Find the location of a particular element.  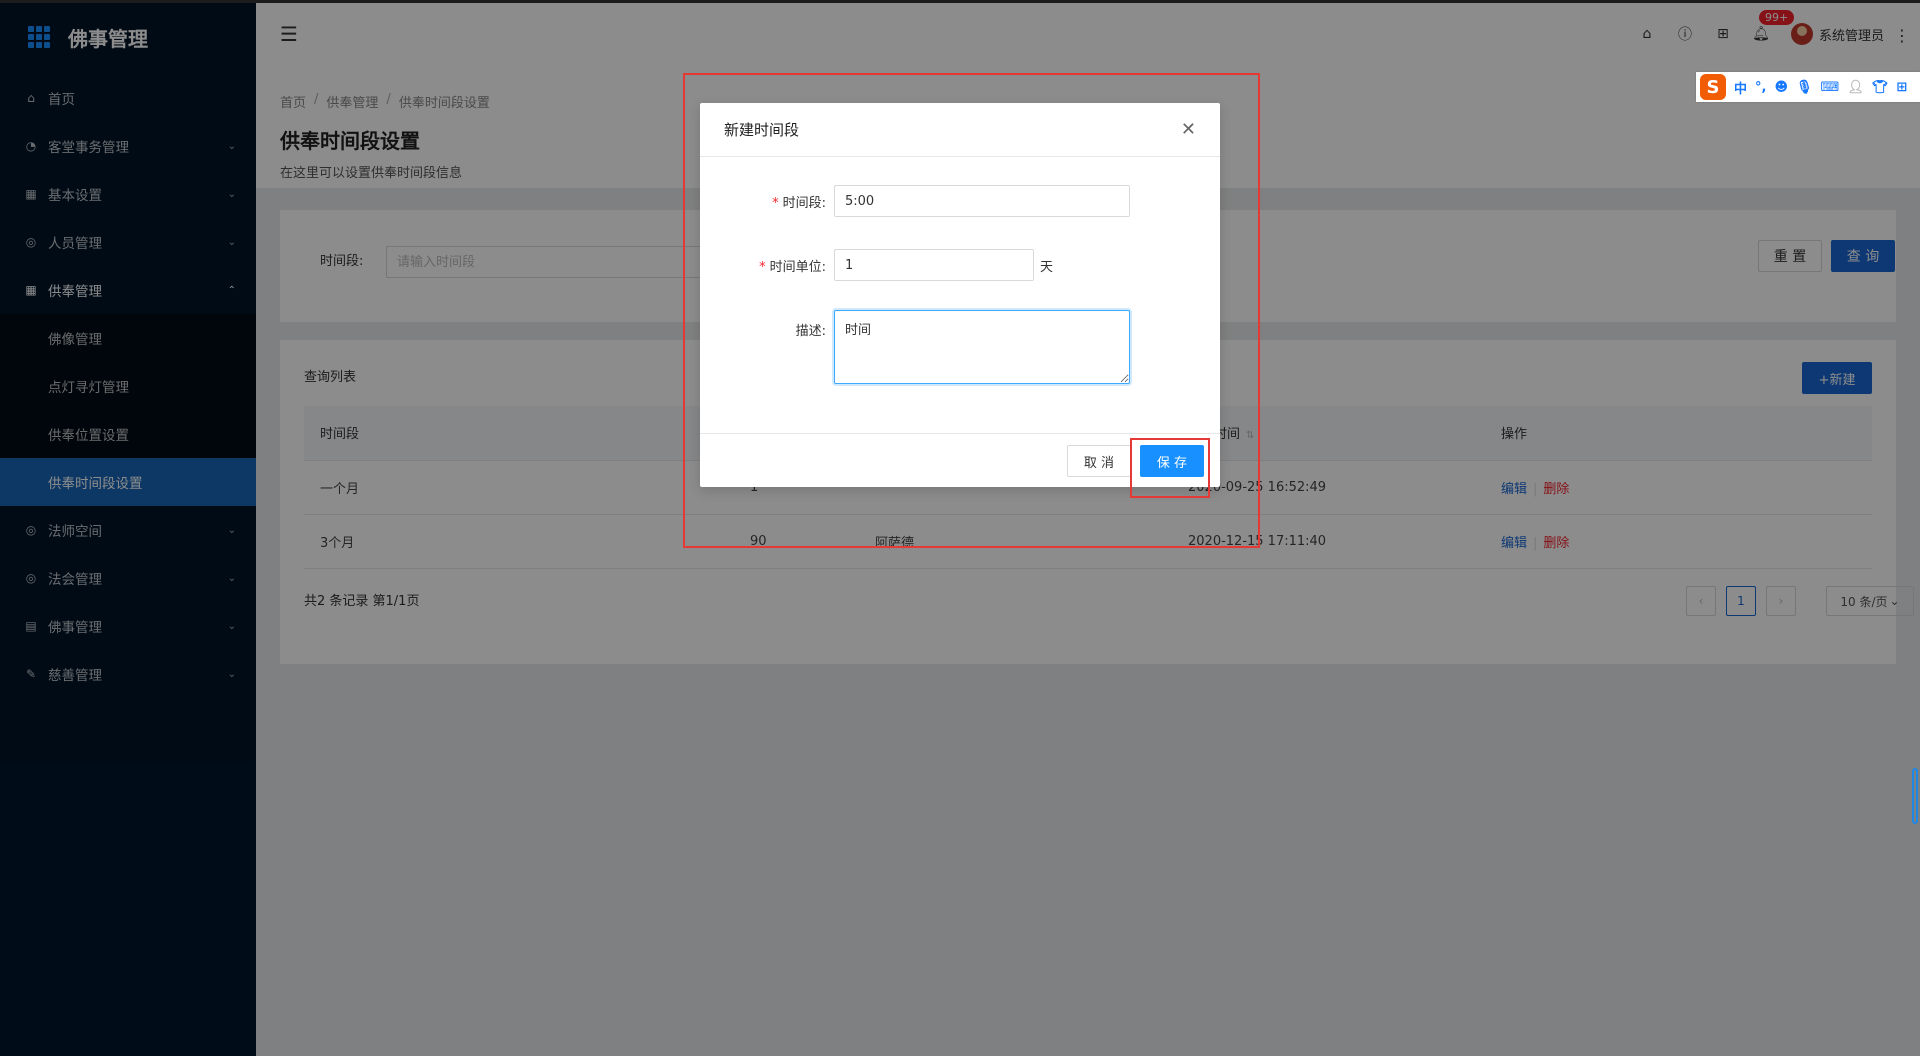

form-label: * 时间单位: is located at coordinates (767, 265).